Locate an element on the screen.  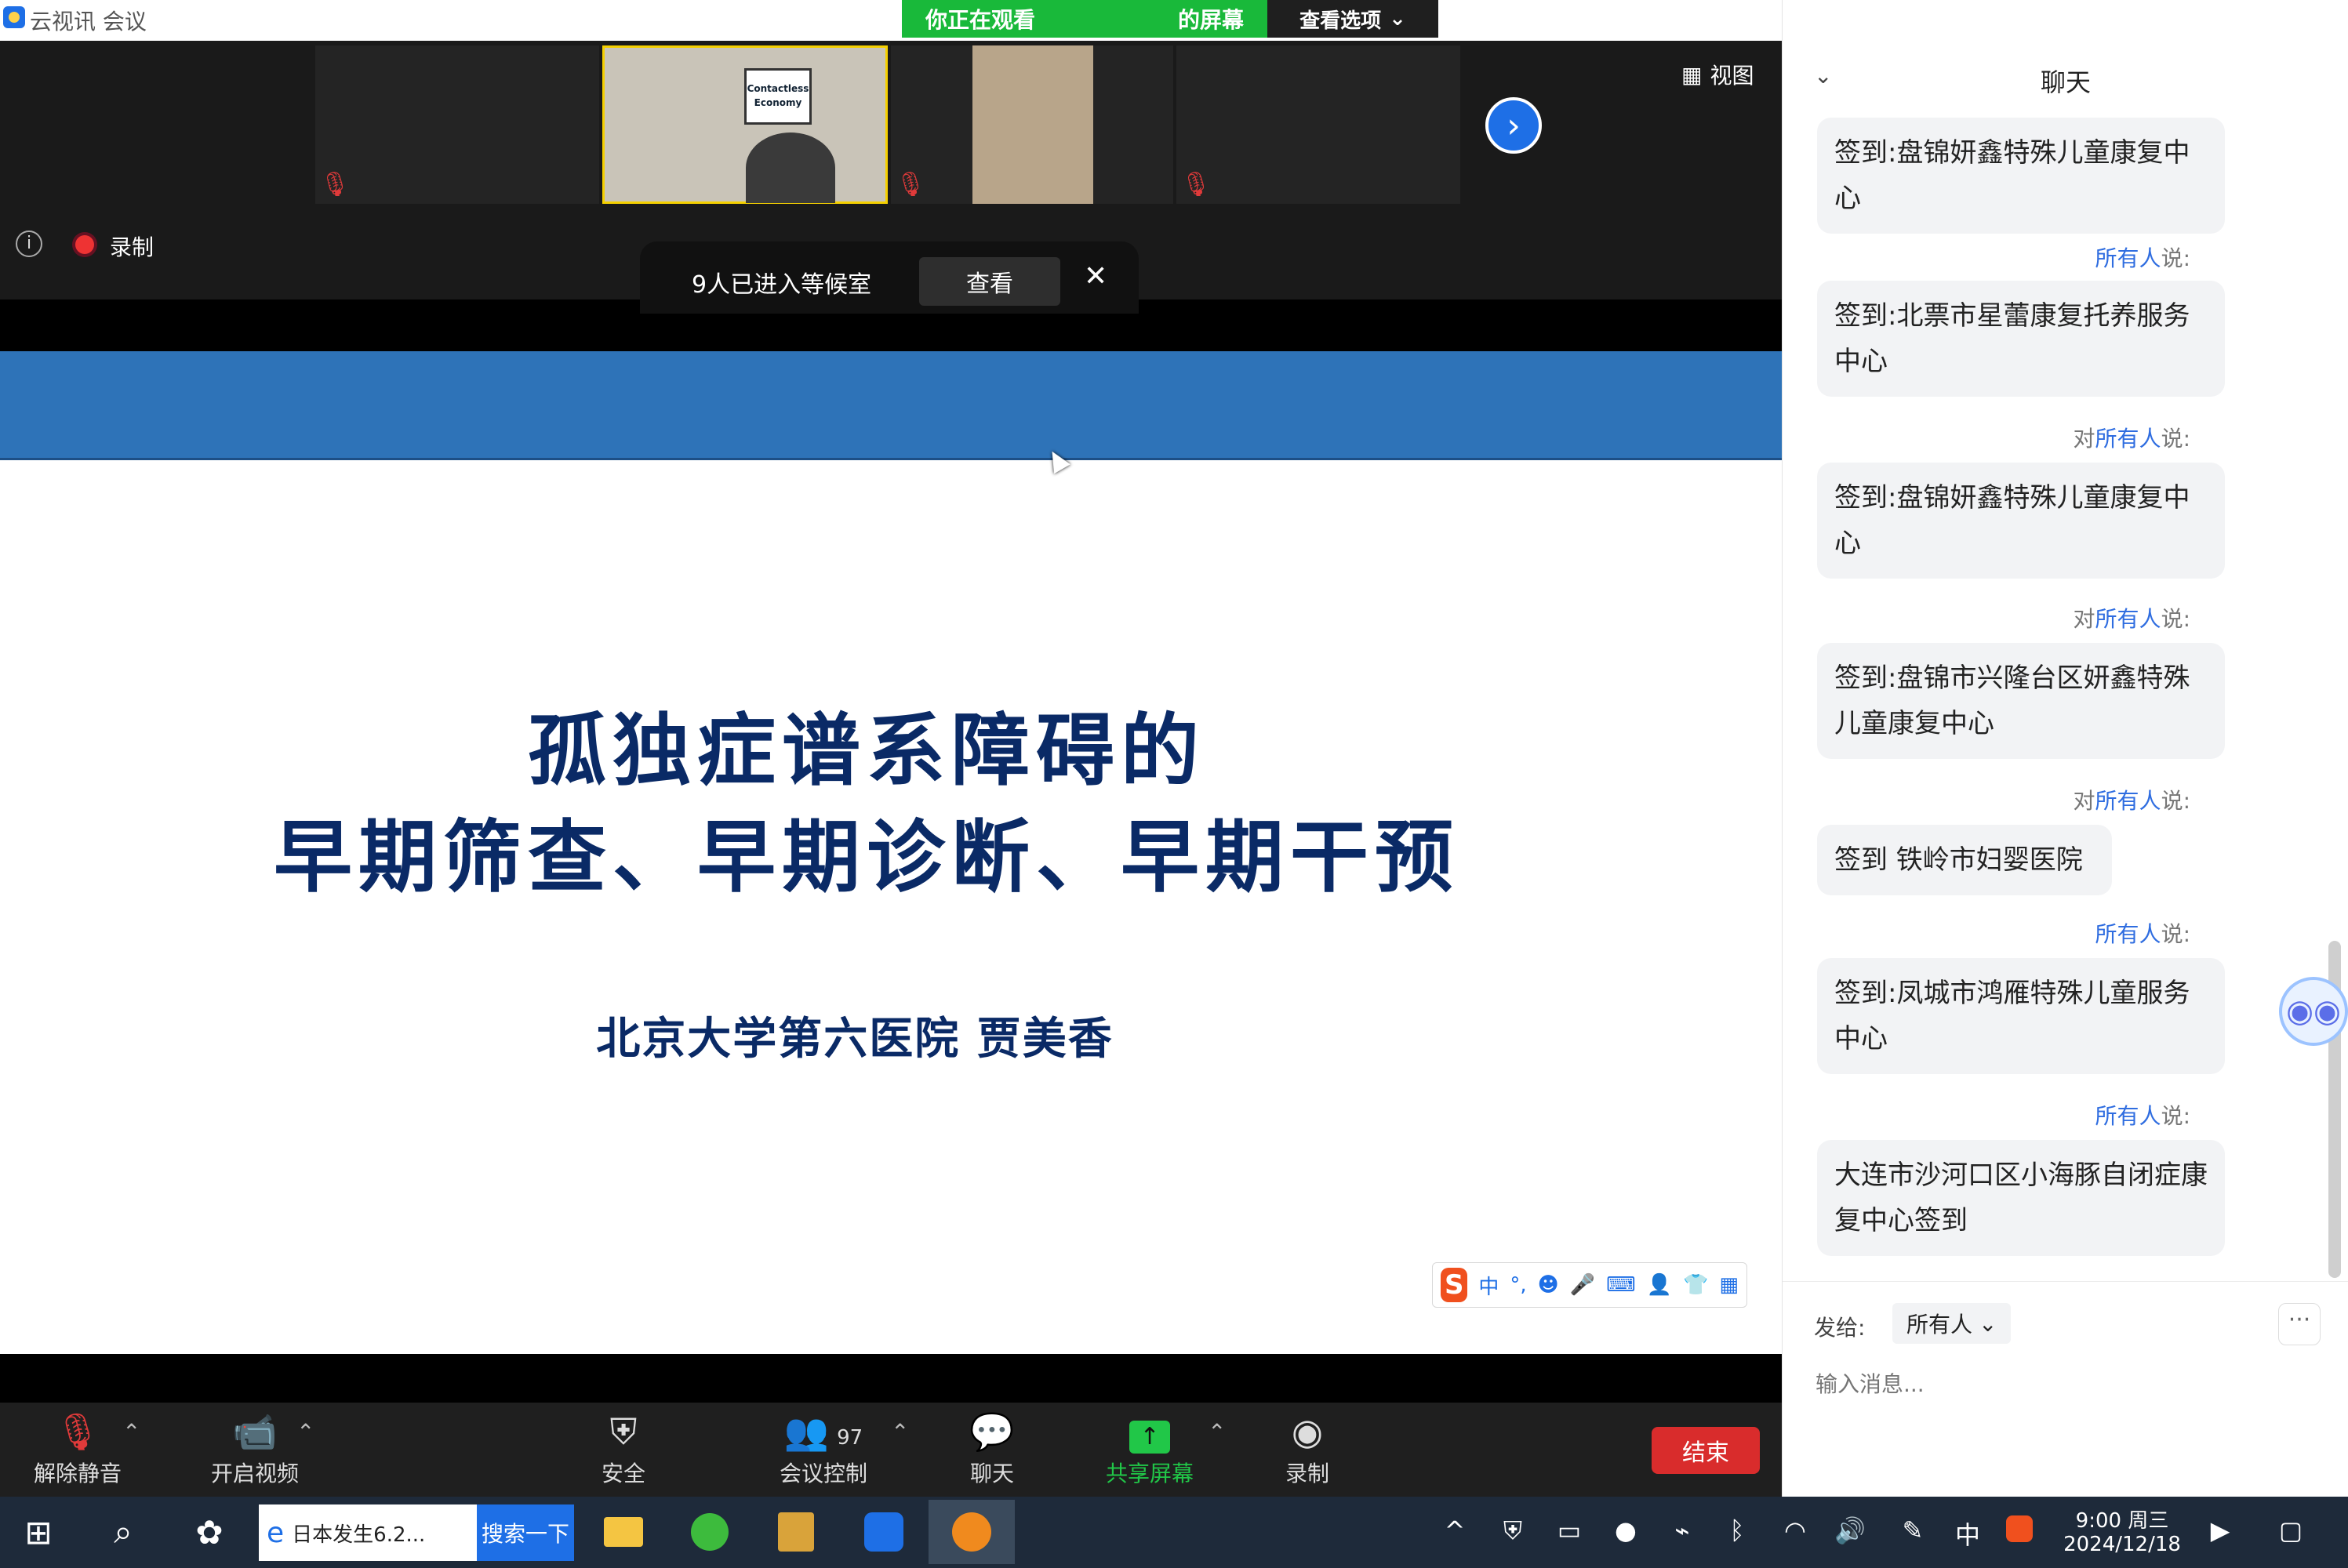
meeting-control-label: 会议控制 is located at coordinates (823, 1473).